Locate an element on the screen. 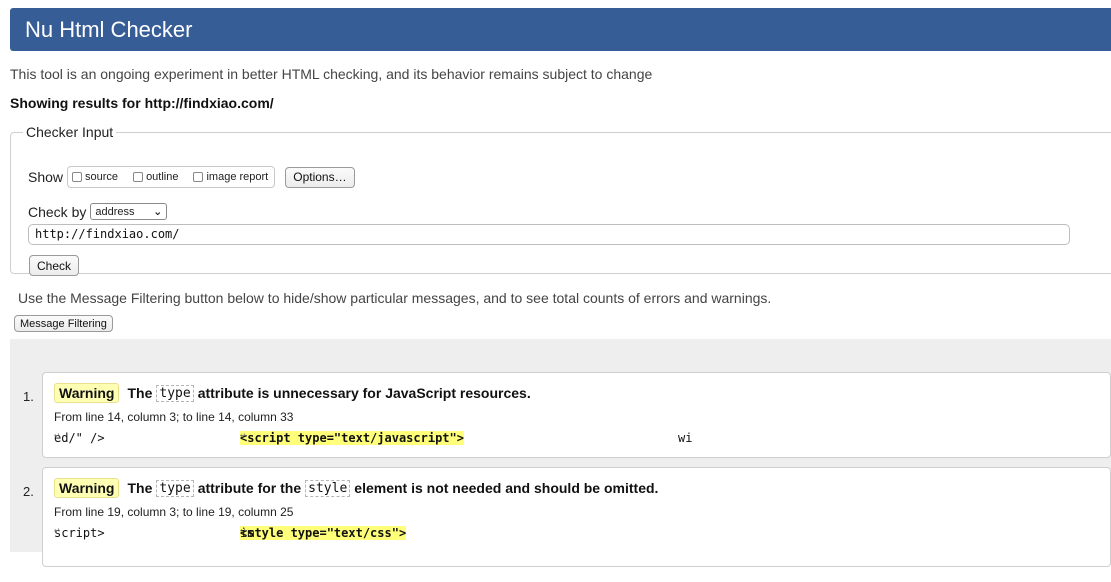 Image resolution: width=1111 pixels, height=582 pixels. show-options-group: source outline image report is located at coordinates (171, 177).